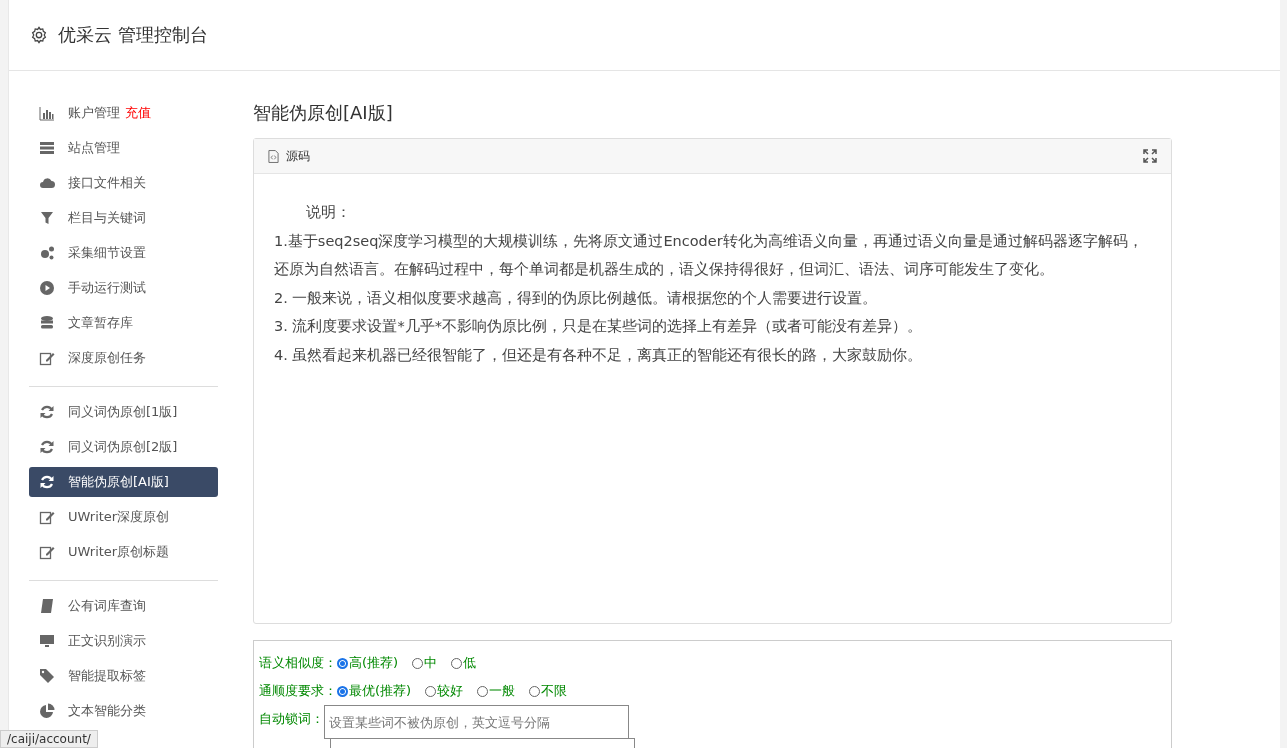 The image size is (1287, 748). Describe the element at coordinates (123, 606) in the screenshot. I see `sidebar-item: 公有词库查询` at that location.